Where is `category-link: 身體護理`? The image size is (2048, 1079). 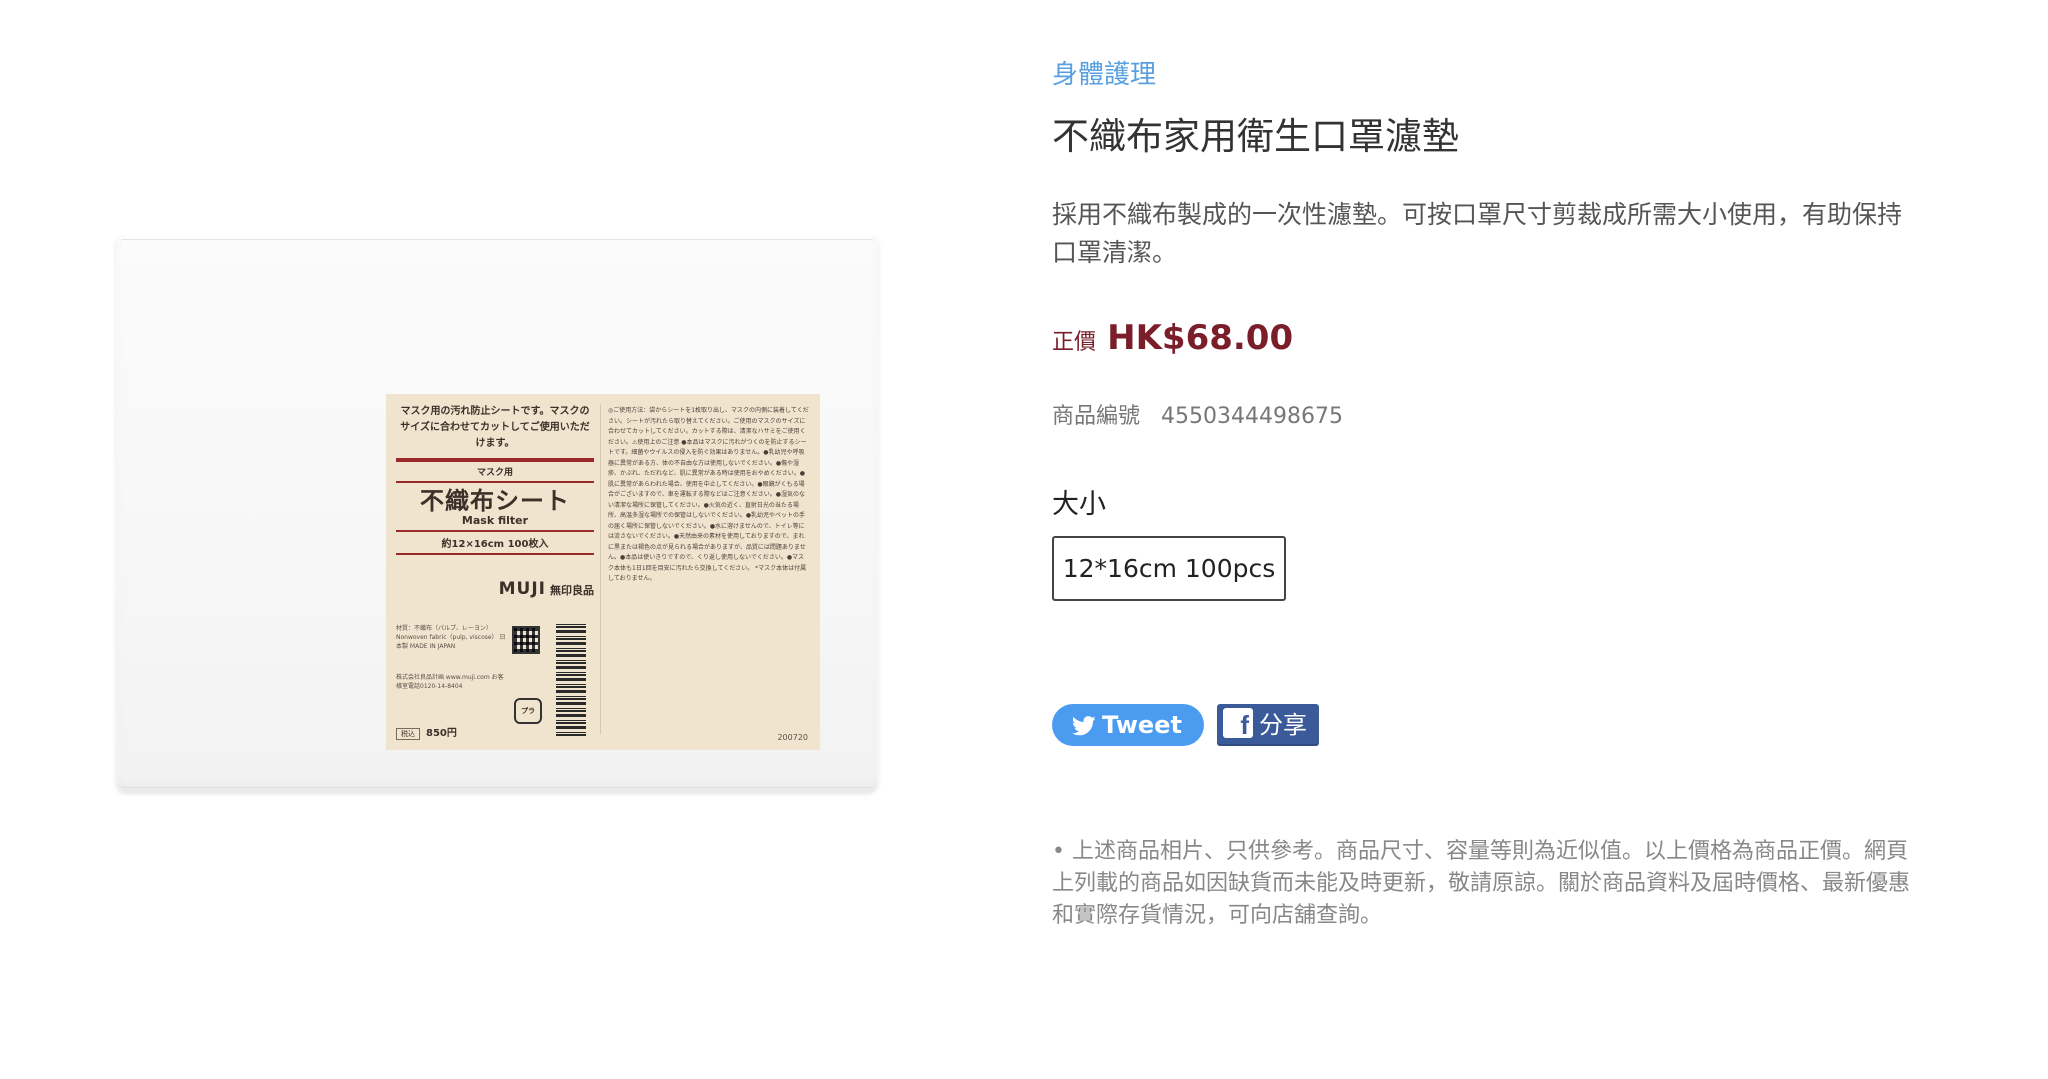 category-link: 身體護理 is located at coordinates (1104, 72).